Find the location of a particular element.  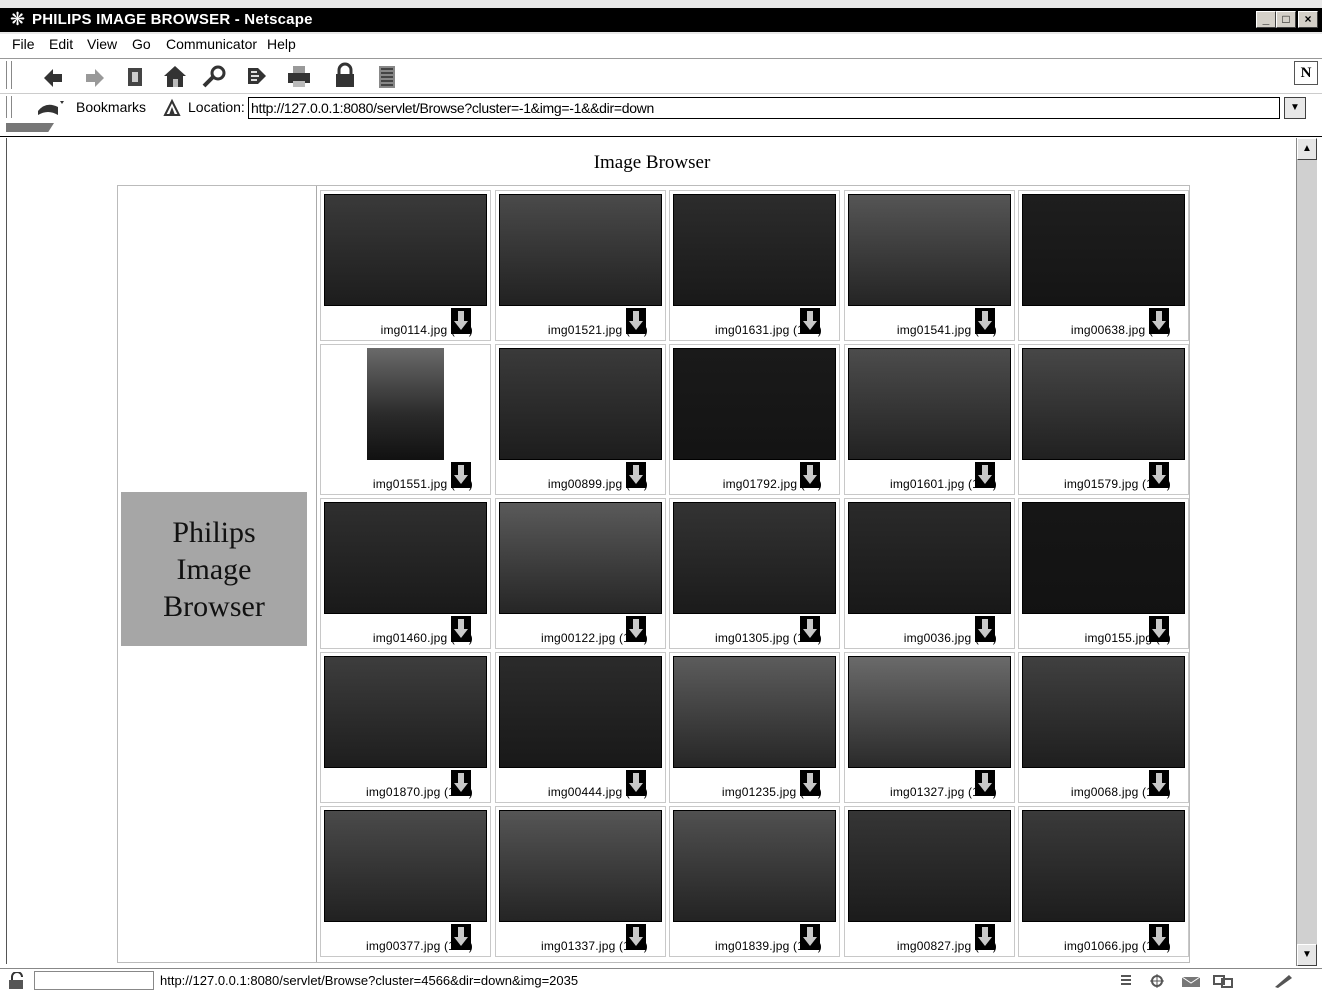

image-cell: img00638.jpg (73) is located at coordinates (1103, 265).